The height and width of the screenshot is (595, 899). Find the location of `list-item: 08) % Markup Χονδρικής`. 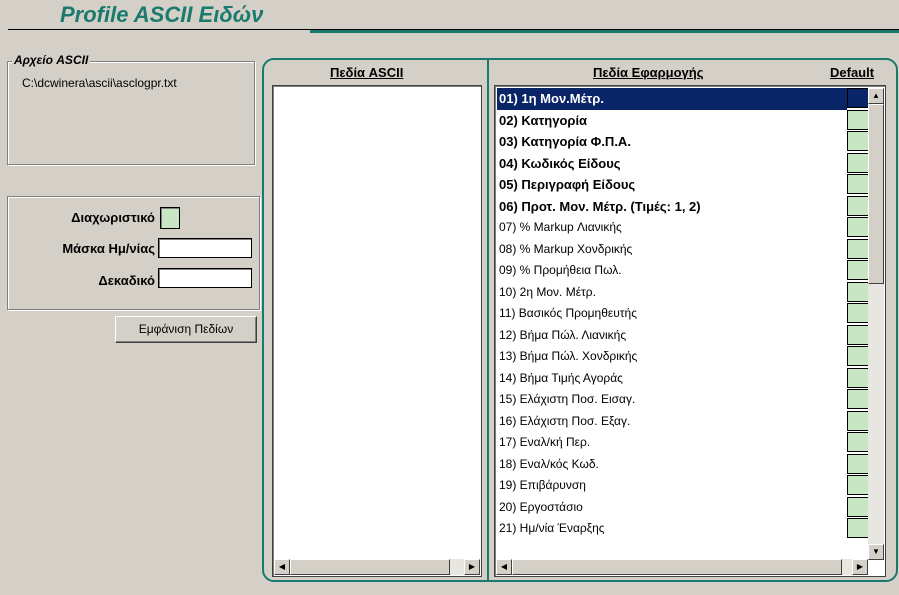

list-item: 08) % Markup Χονδρικής is located at coordinates (672, 250).